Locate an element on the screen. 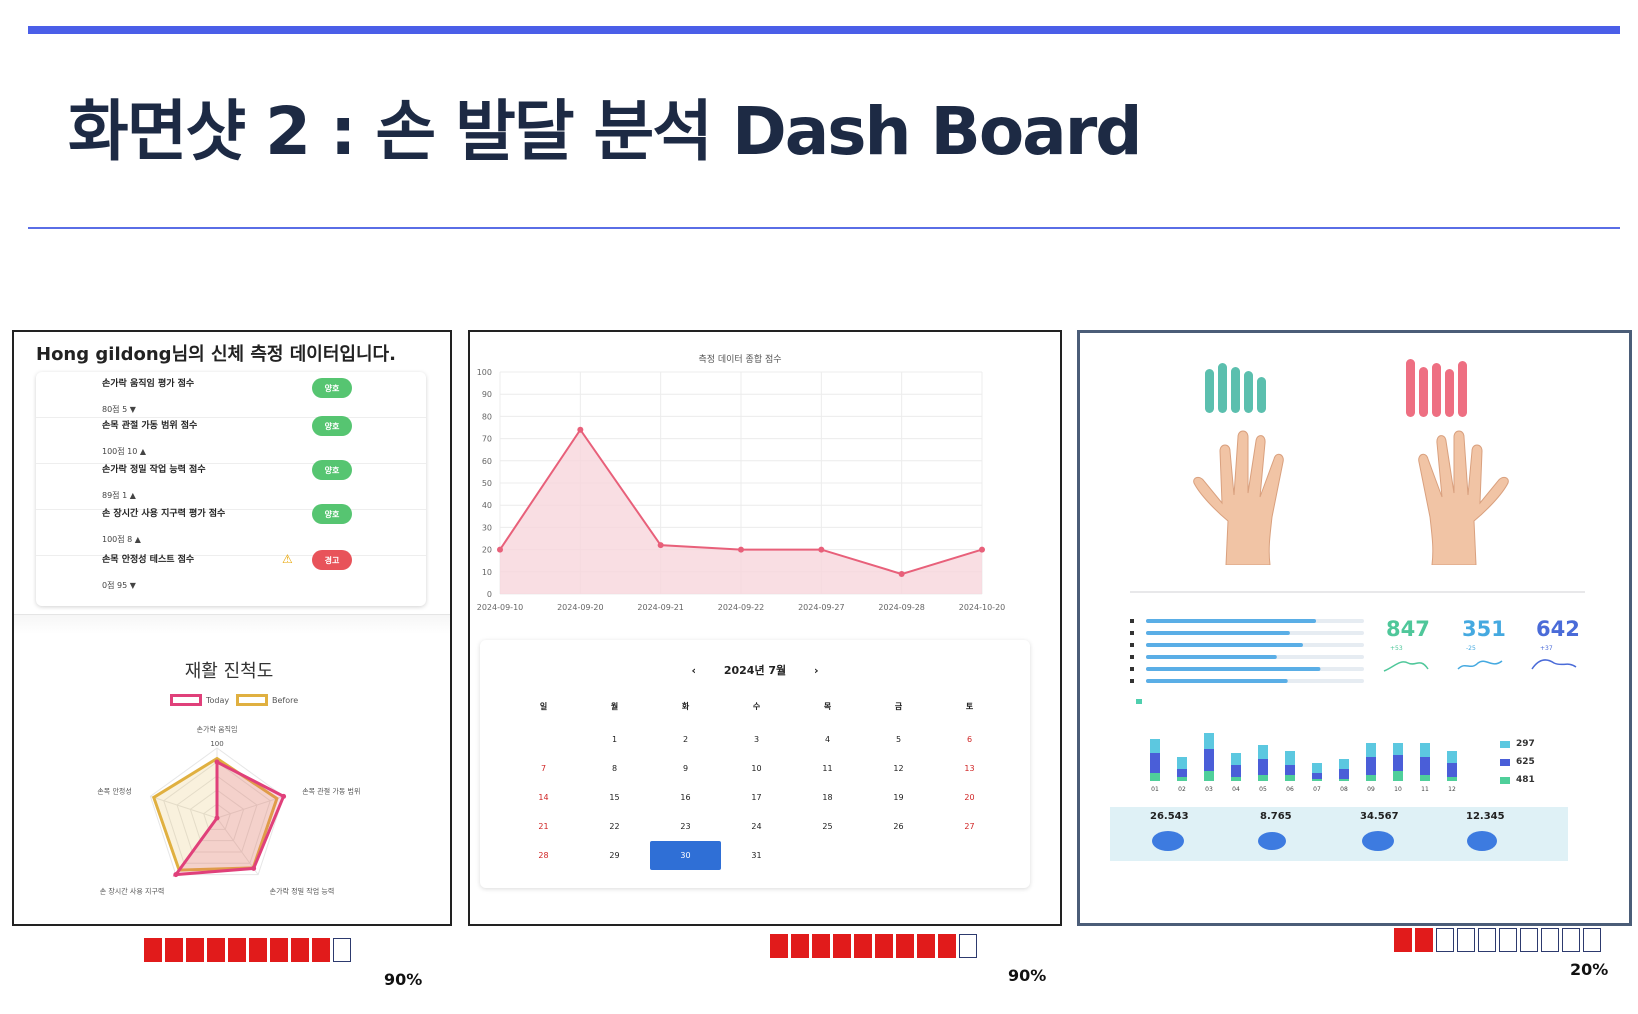  radar-title: 재활 진척도 is located at coordinates (229, 671).